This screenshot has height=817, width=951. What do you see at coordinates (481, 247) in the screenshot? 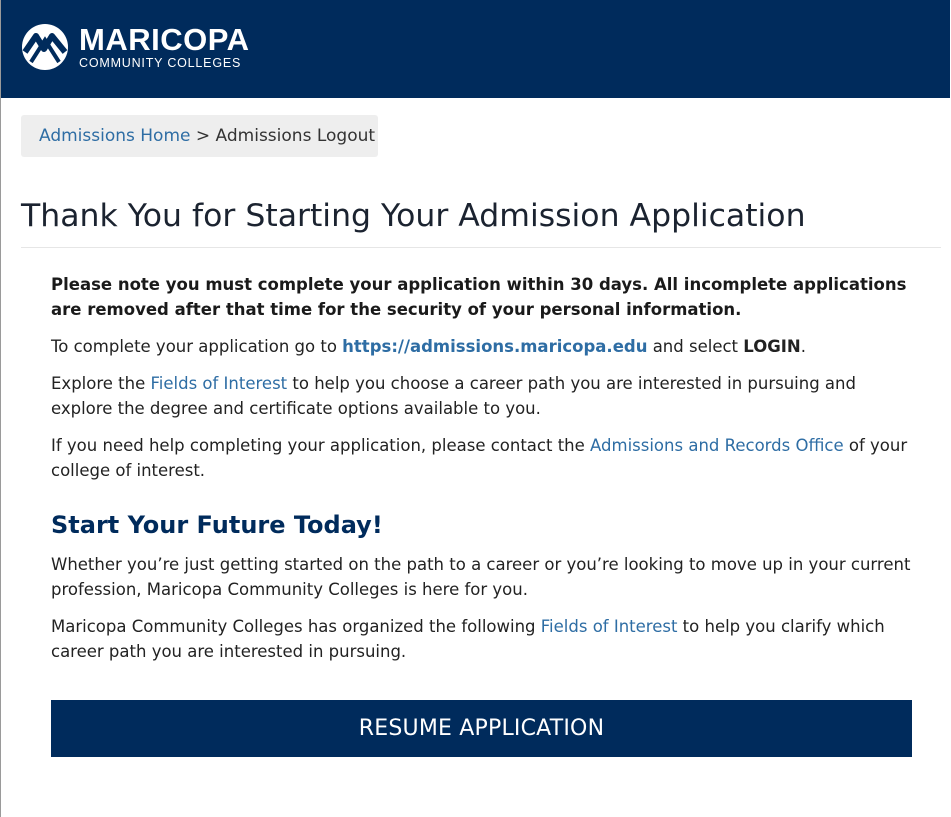
I see `title-divider` at bounding box center [481, 247].